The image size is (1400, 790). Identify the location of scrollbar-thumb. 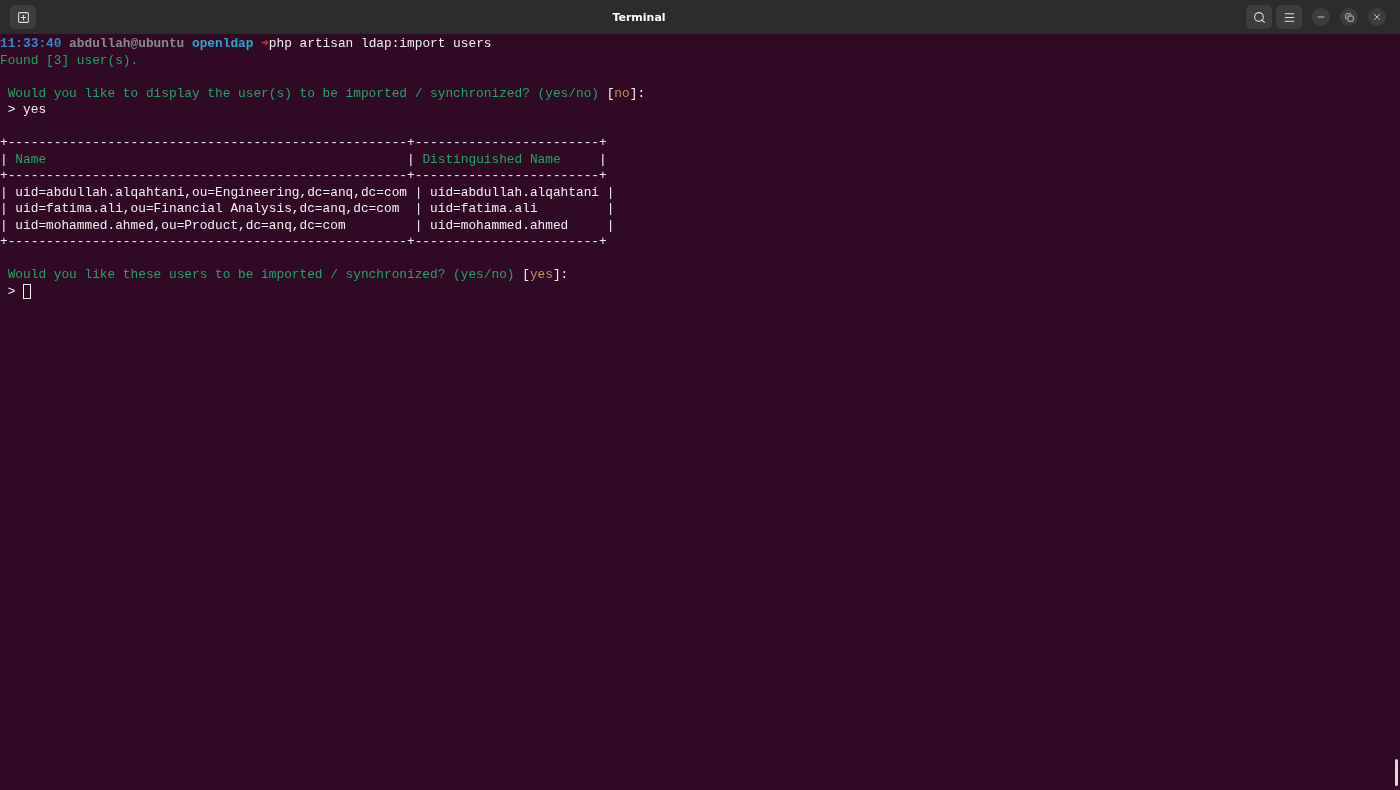
(1396, 772).